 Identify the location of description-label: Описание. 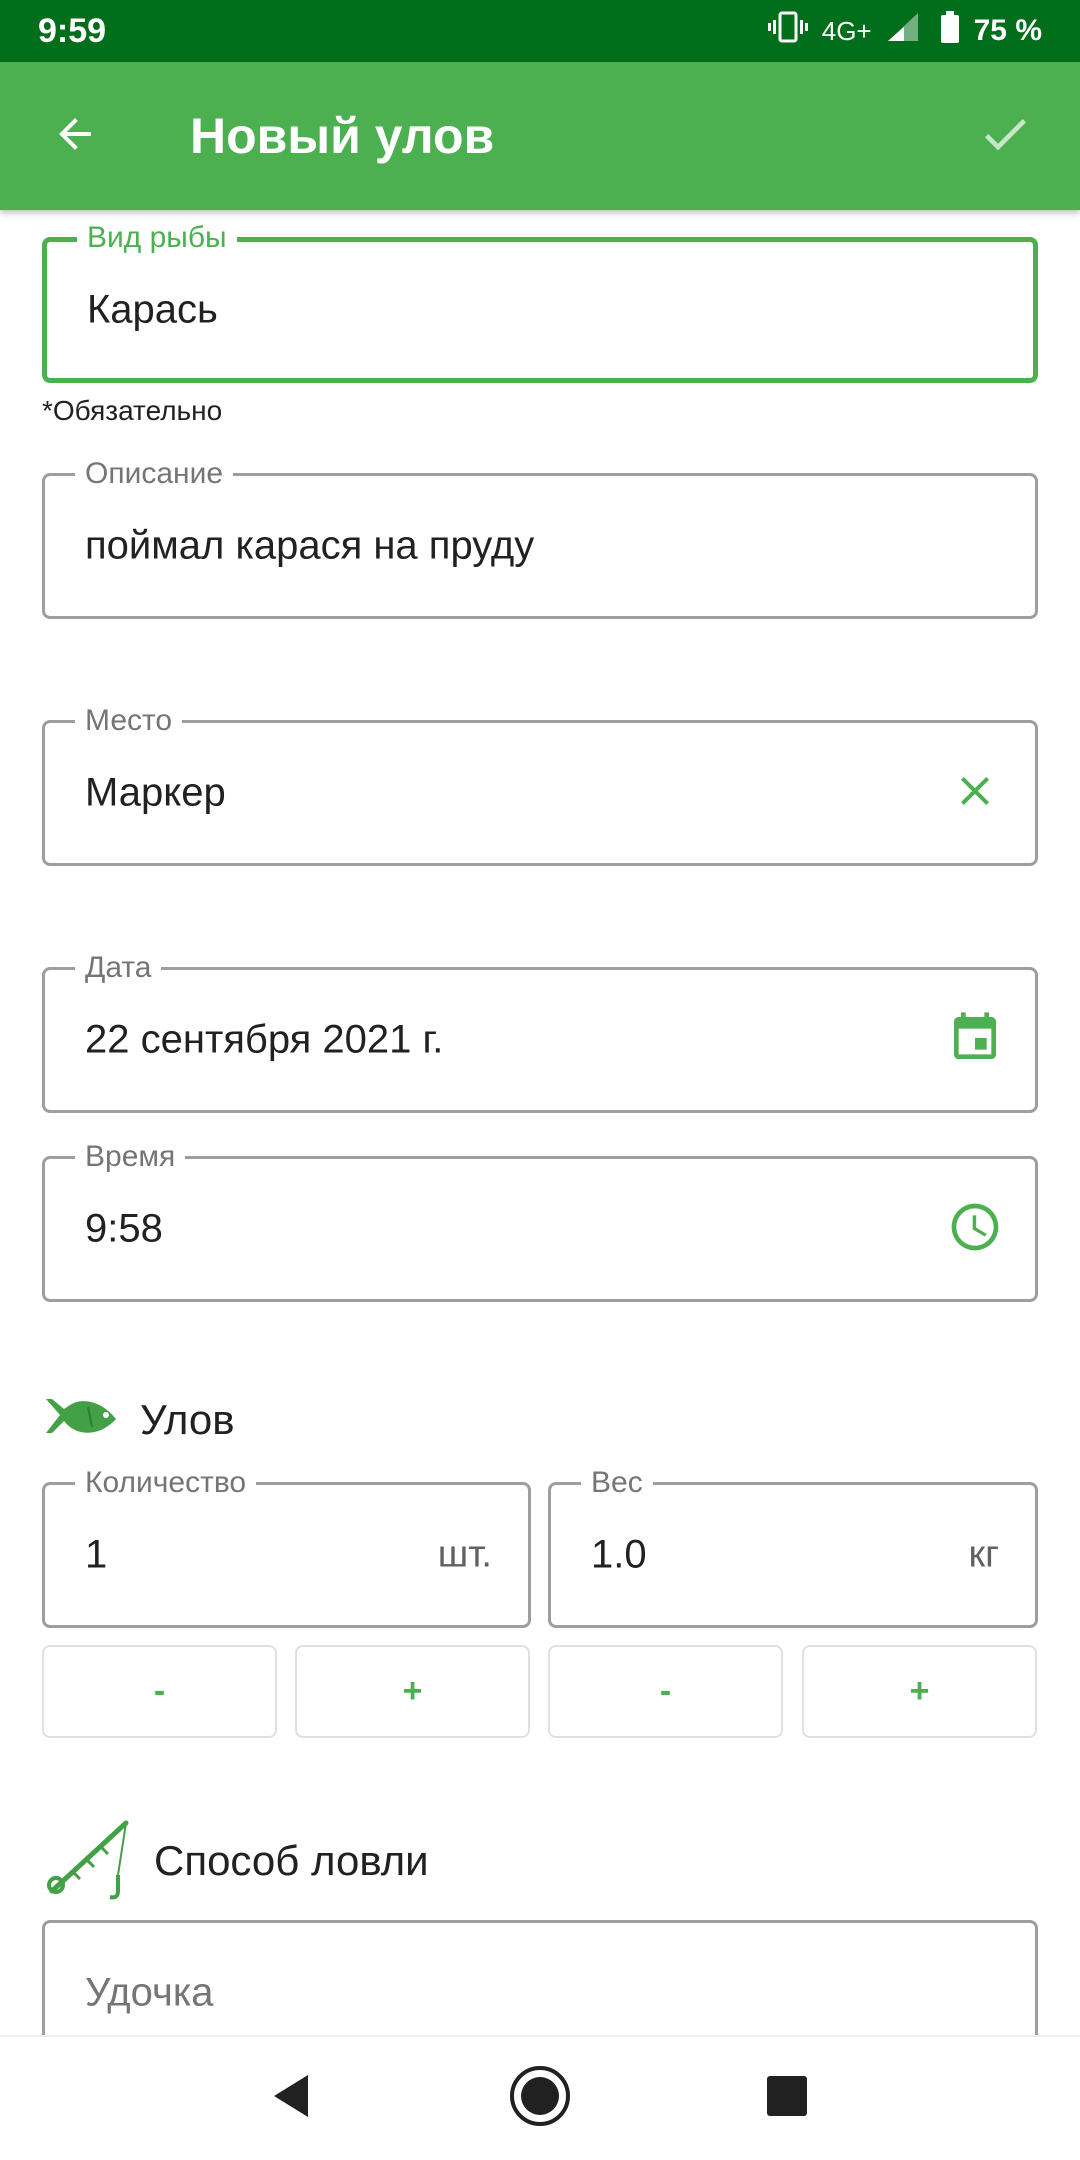
(154, 474).